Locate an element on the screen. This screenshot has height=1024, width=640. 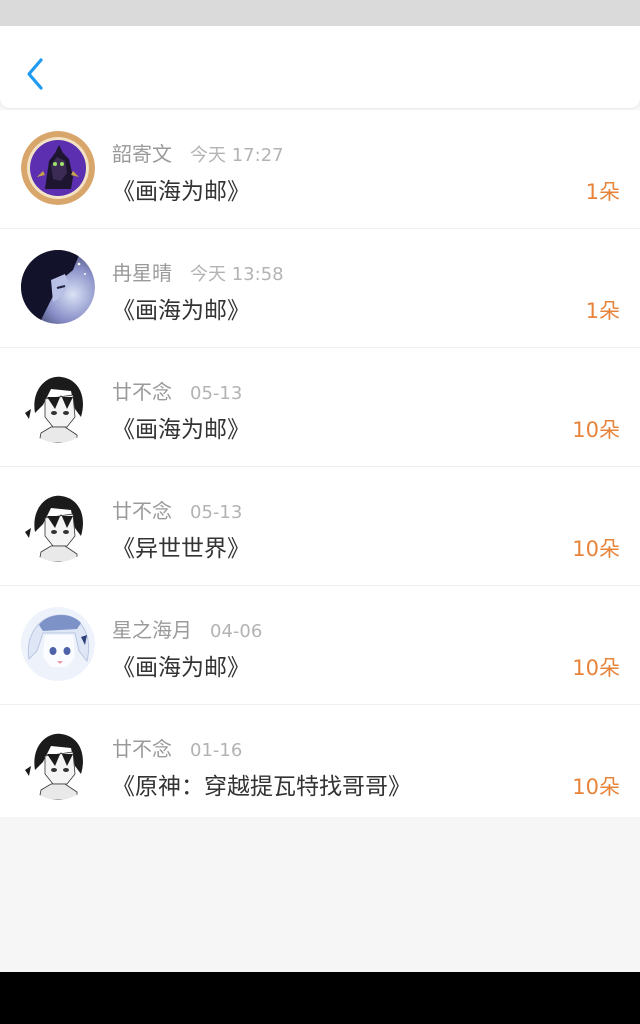
gift-time: 今天 13:58 is located at coordinates (237, 274).